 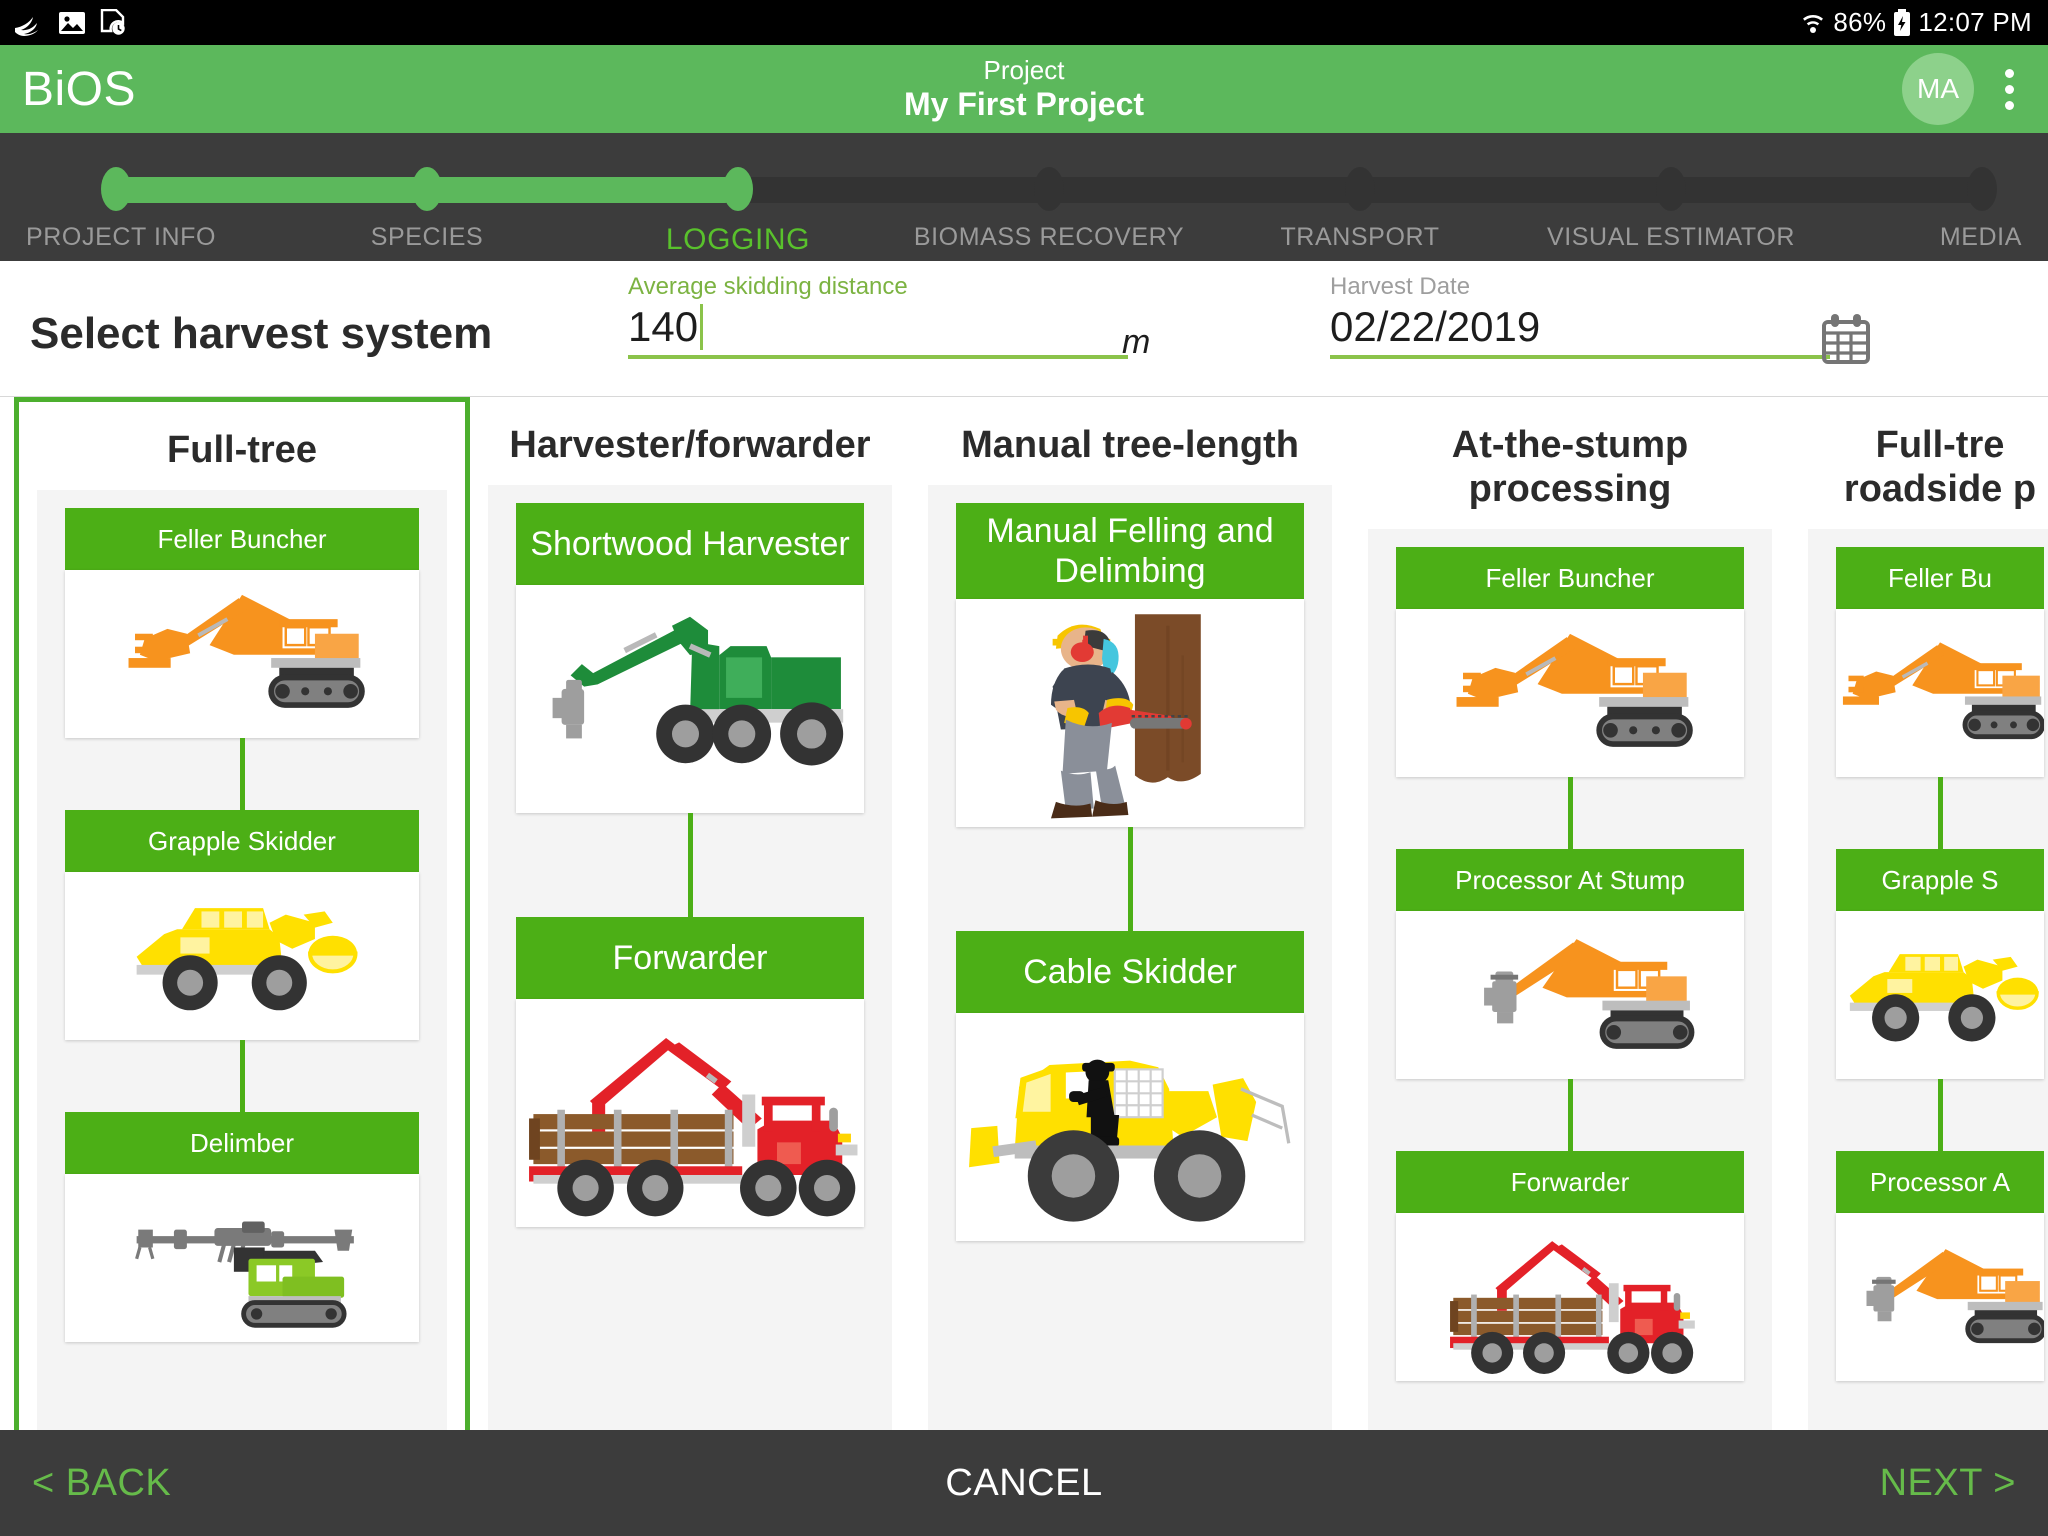 I want to click on stepper-label-transport: TRANSPORT, so click(x=1359, y=237).